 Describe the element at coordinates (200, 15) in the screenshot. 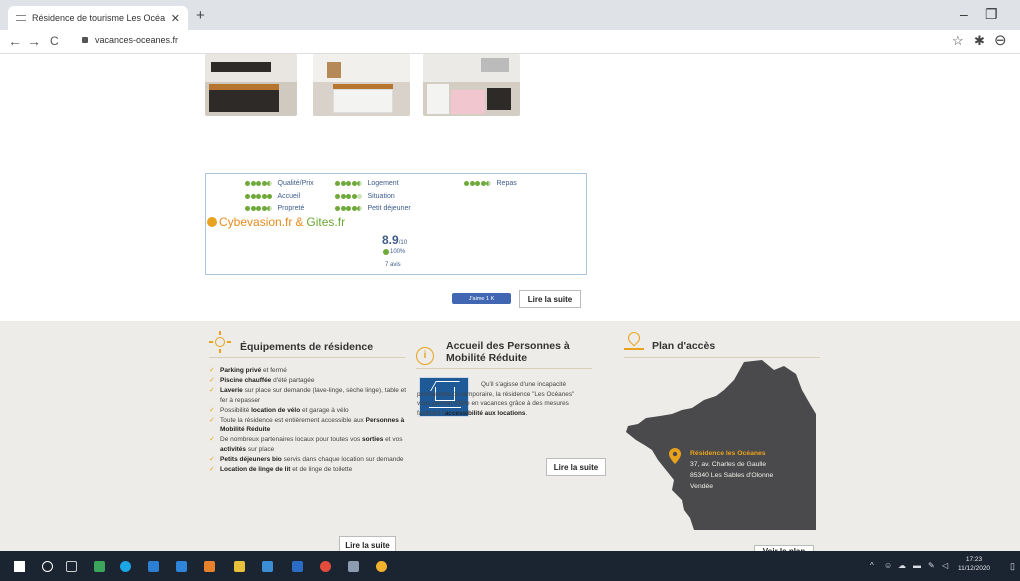

I see `new-tab-button: +` at that location.